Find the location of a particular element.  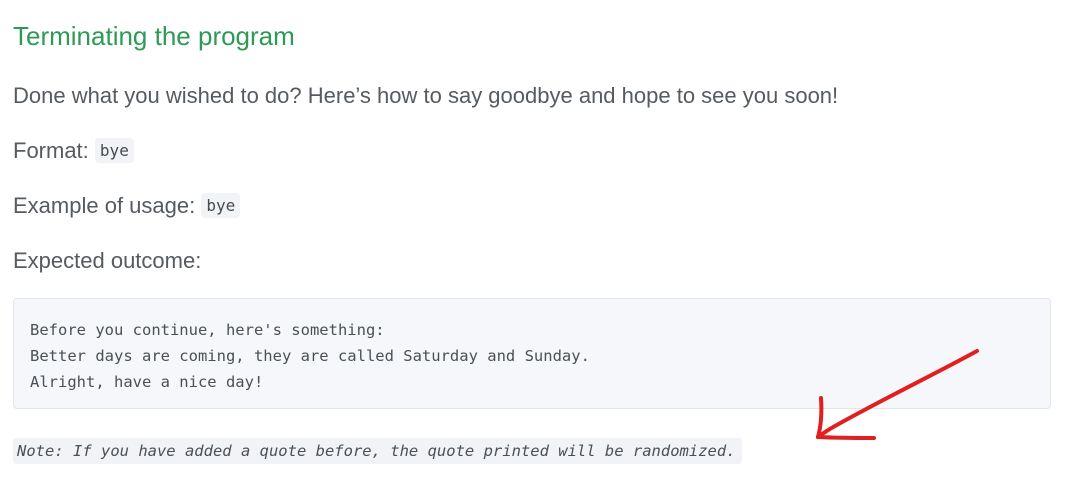

outcome-label: Expected outcome: is located at coordinates (107, 260).